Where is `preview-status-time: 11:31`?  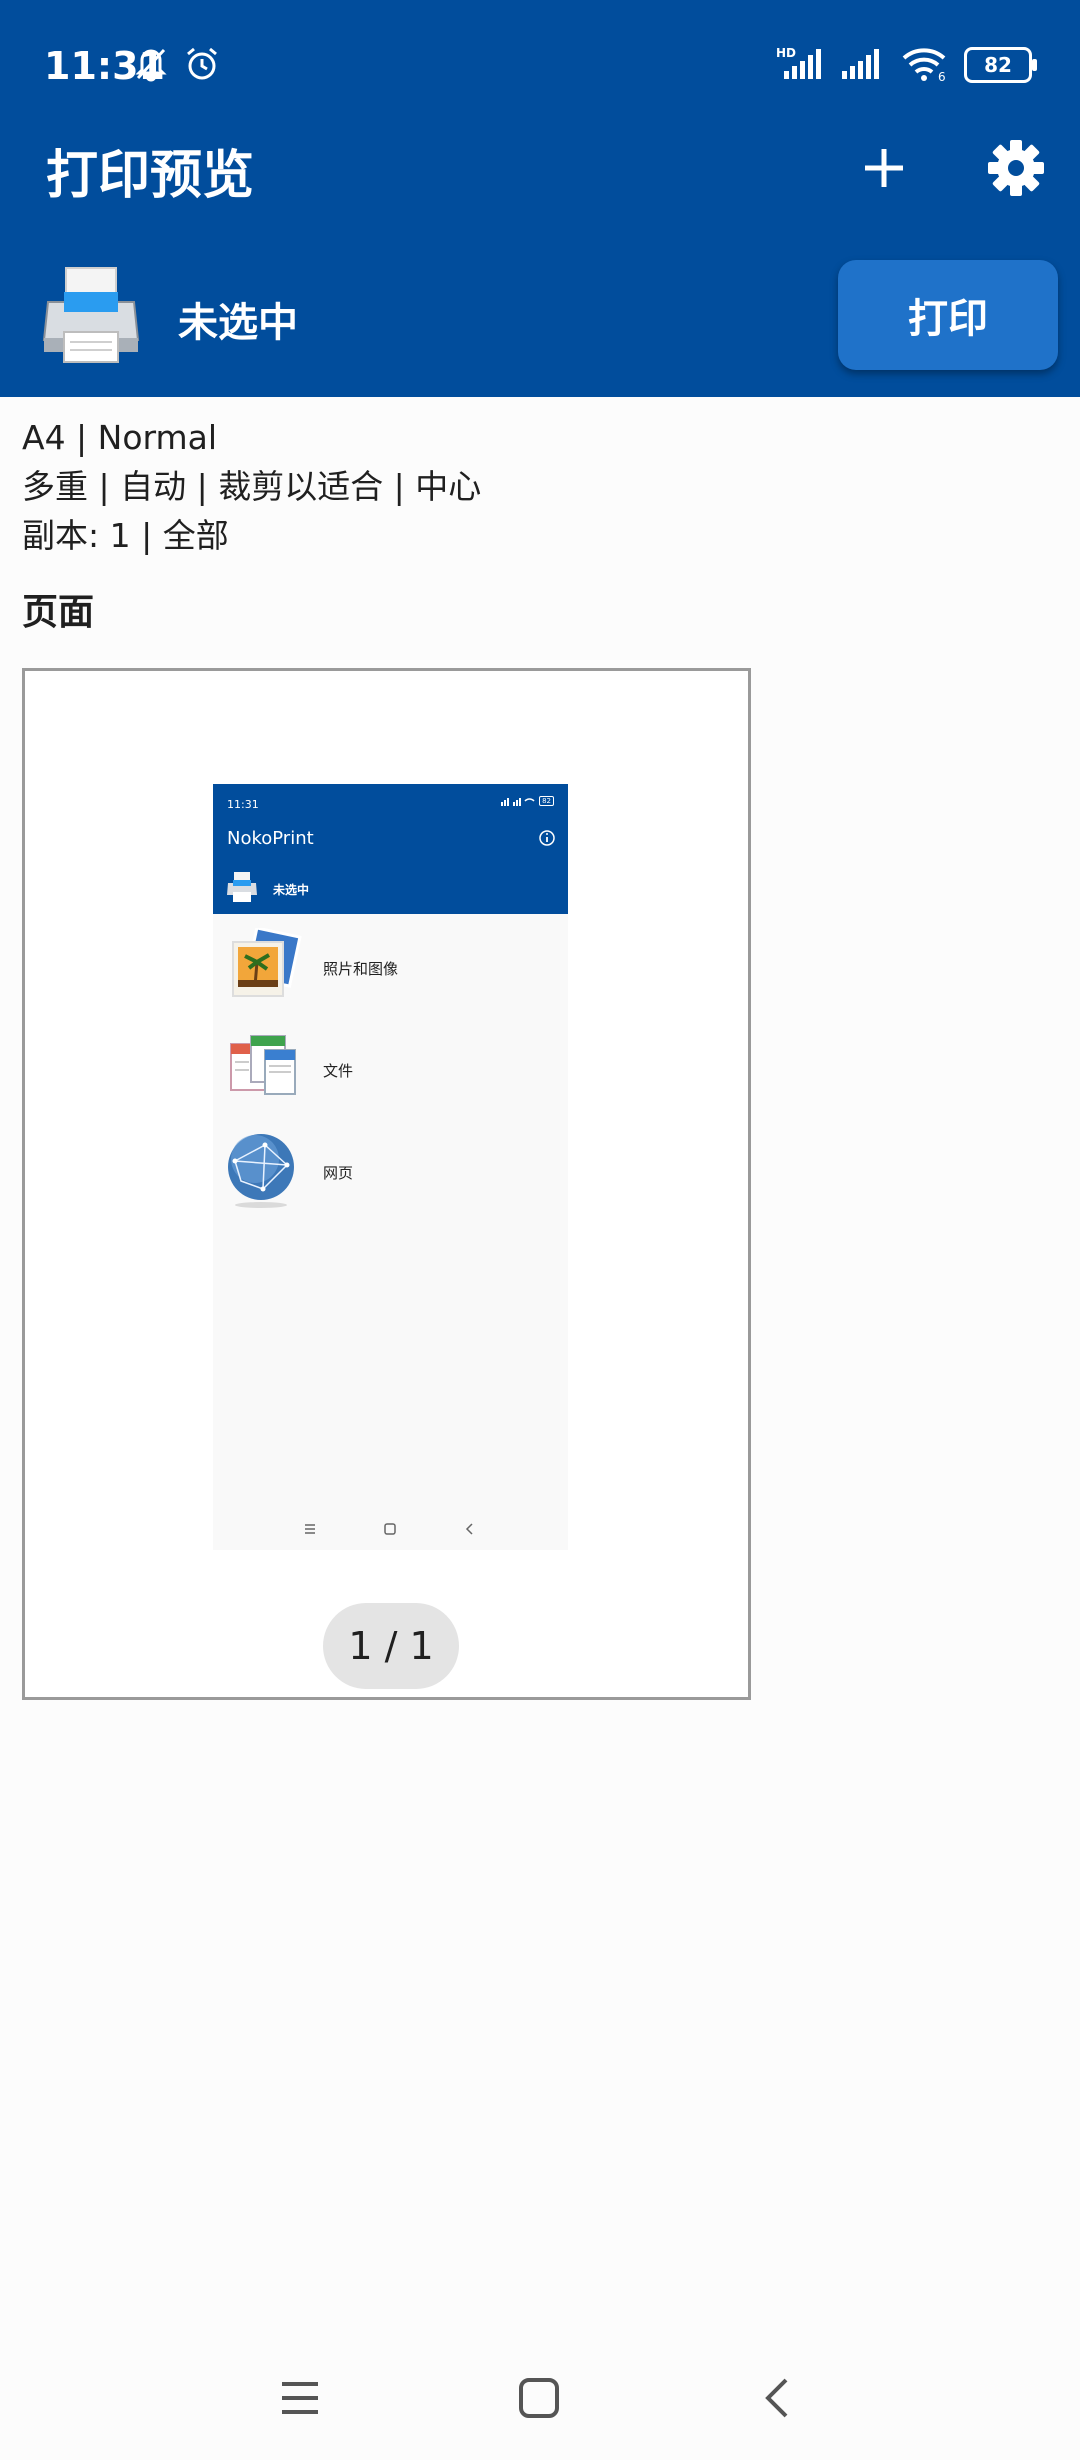
preview-status-time: 11:31 is located at coordinates (243, 804).